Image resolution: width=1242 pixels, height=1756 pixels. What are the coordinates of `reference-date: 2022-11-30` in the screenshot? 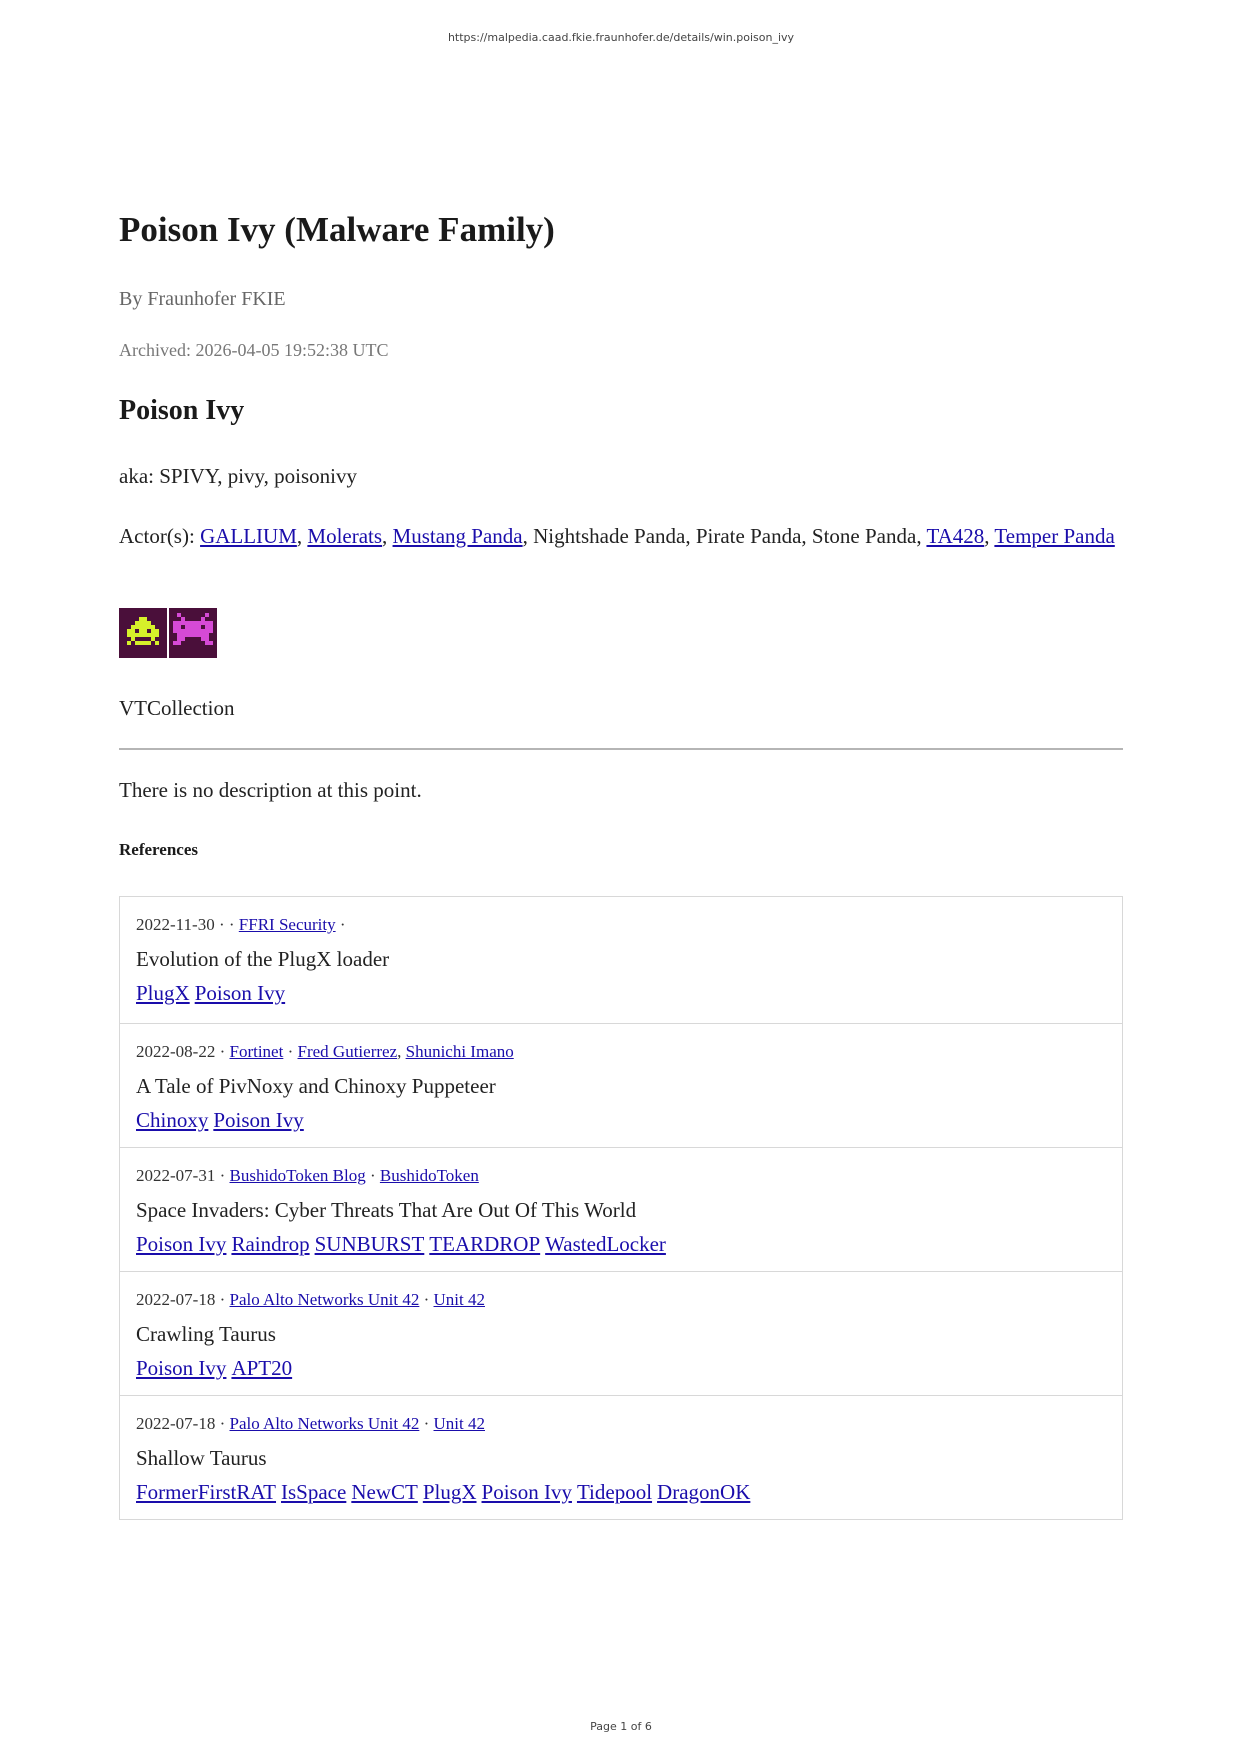 It's located at (175, 924).